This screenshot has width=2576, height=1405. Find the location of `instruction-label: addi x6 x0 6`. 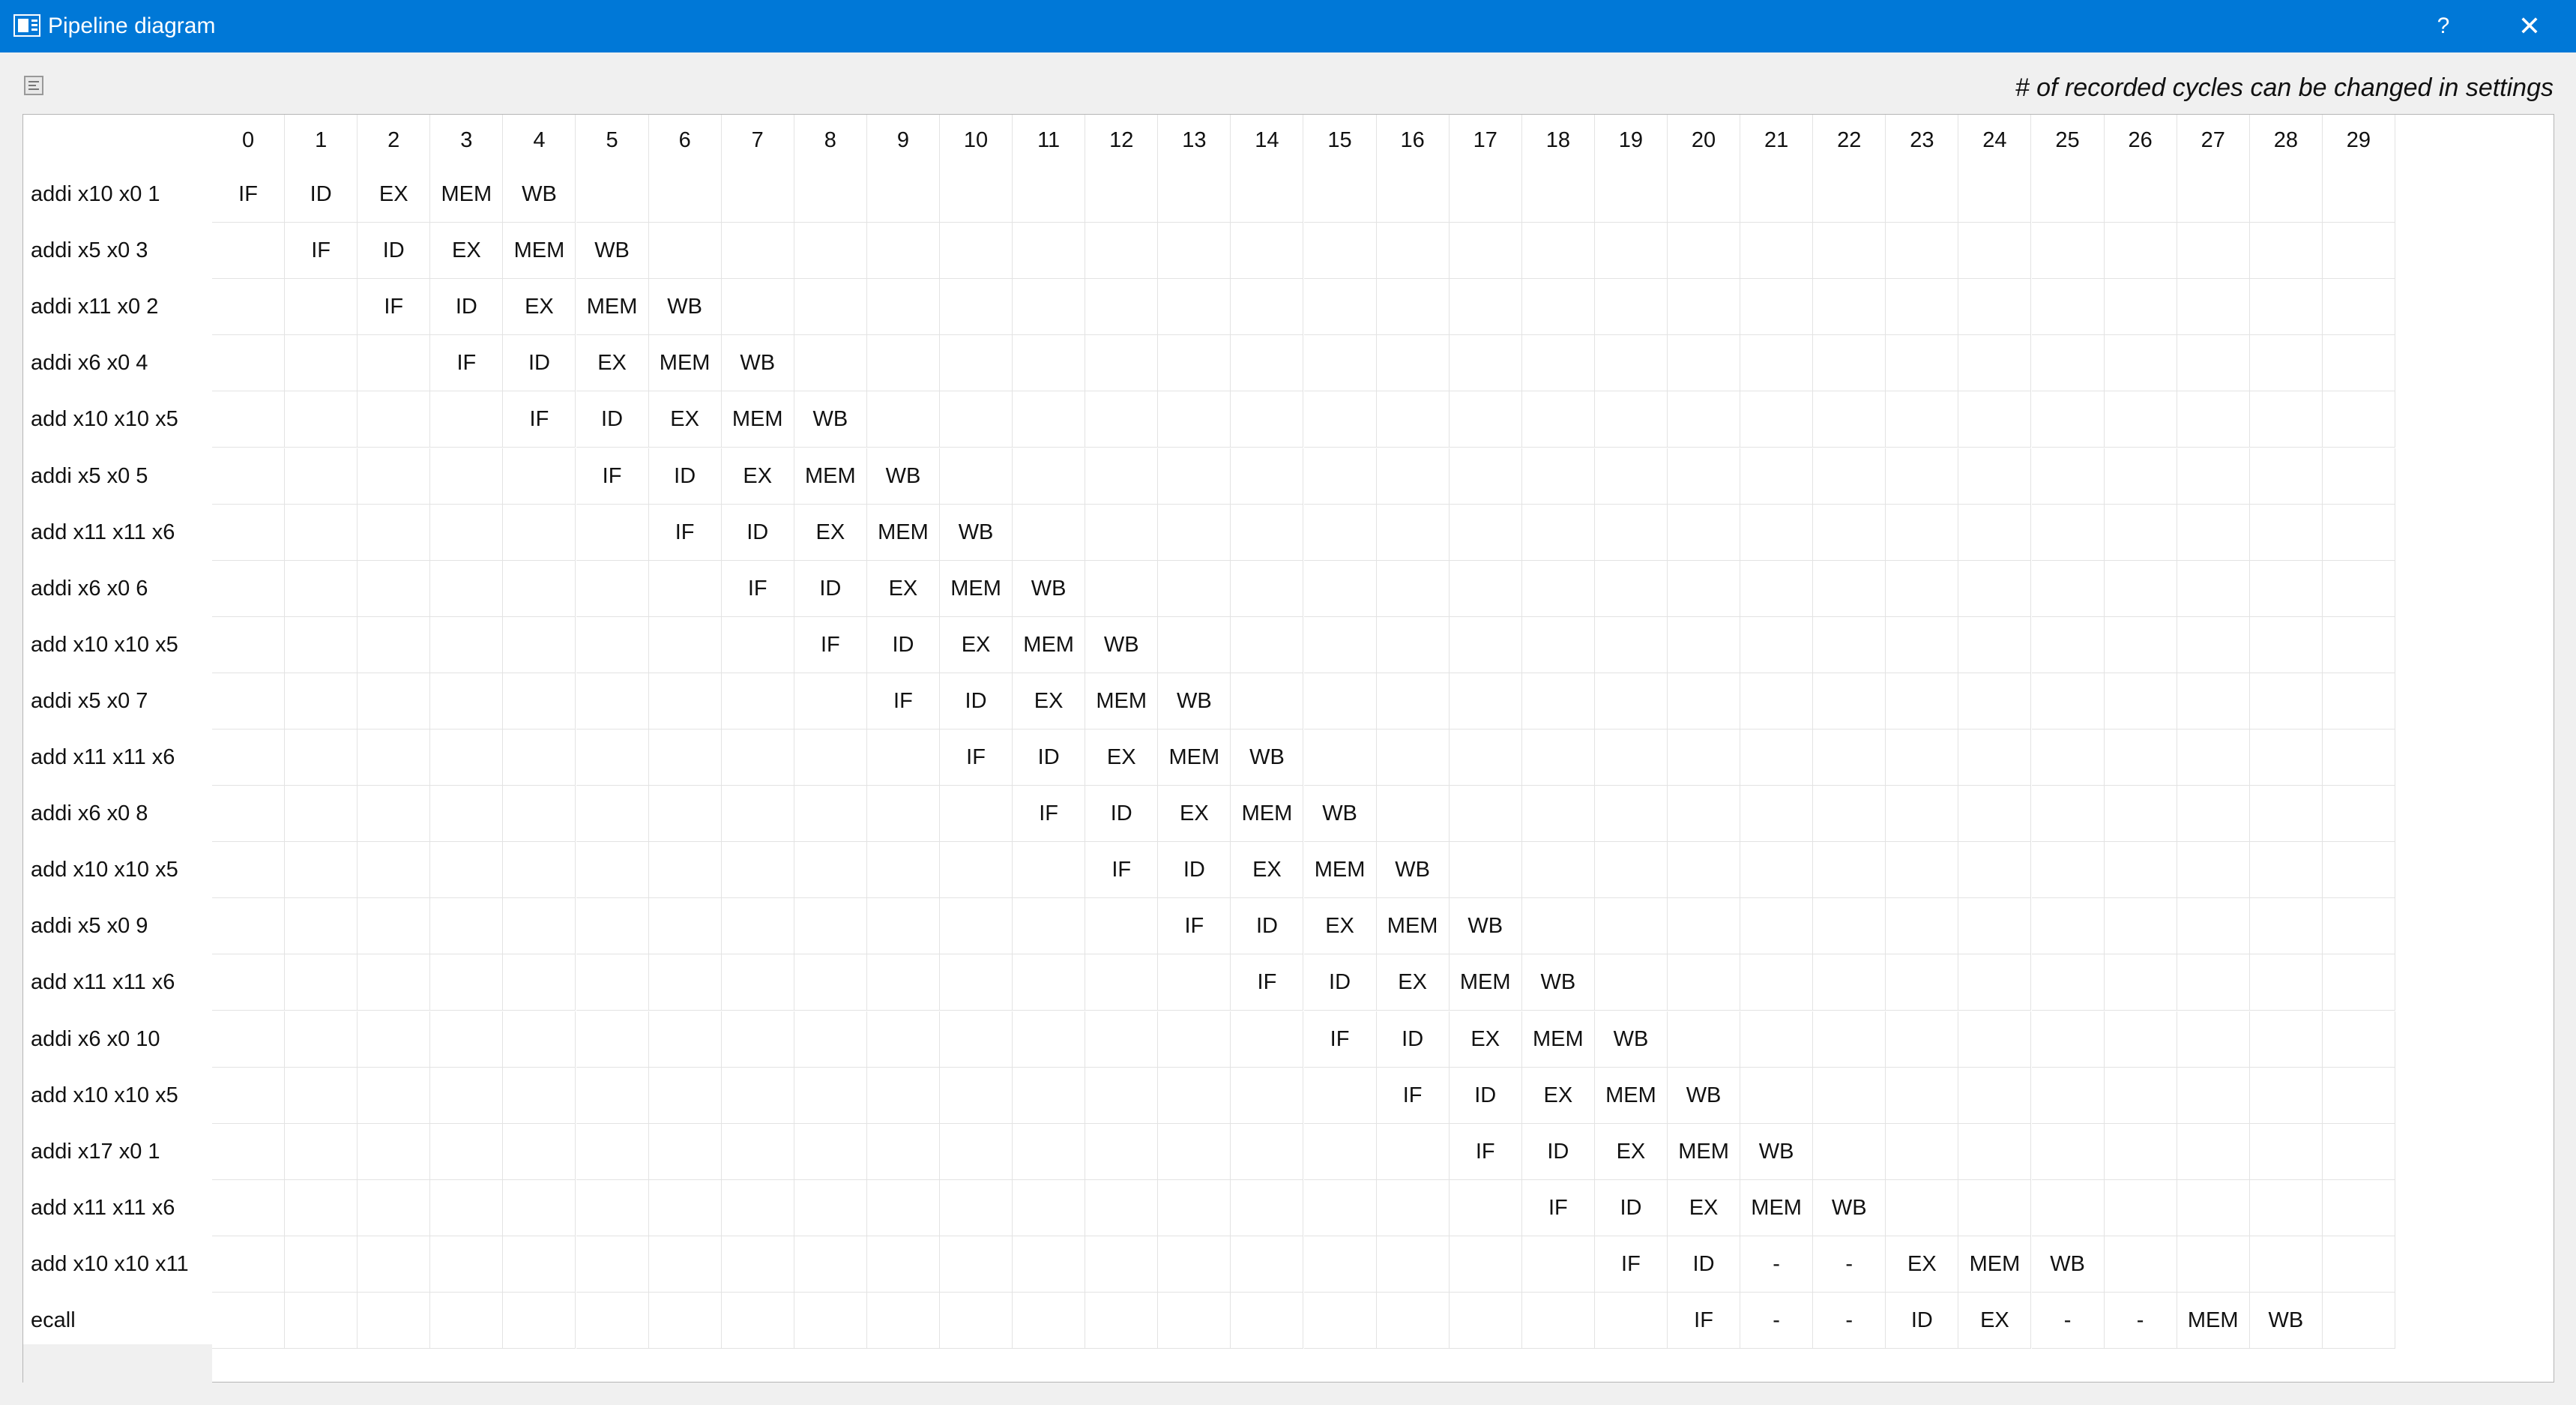

instruction-label: addi x6 x0 6 is located at coordinates (89, 588).